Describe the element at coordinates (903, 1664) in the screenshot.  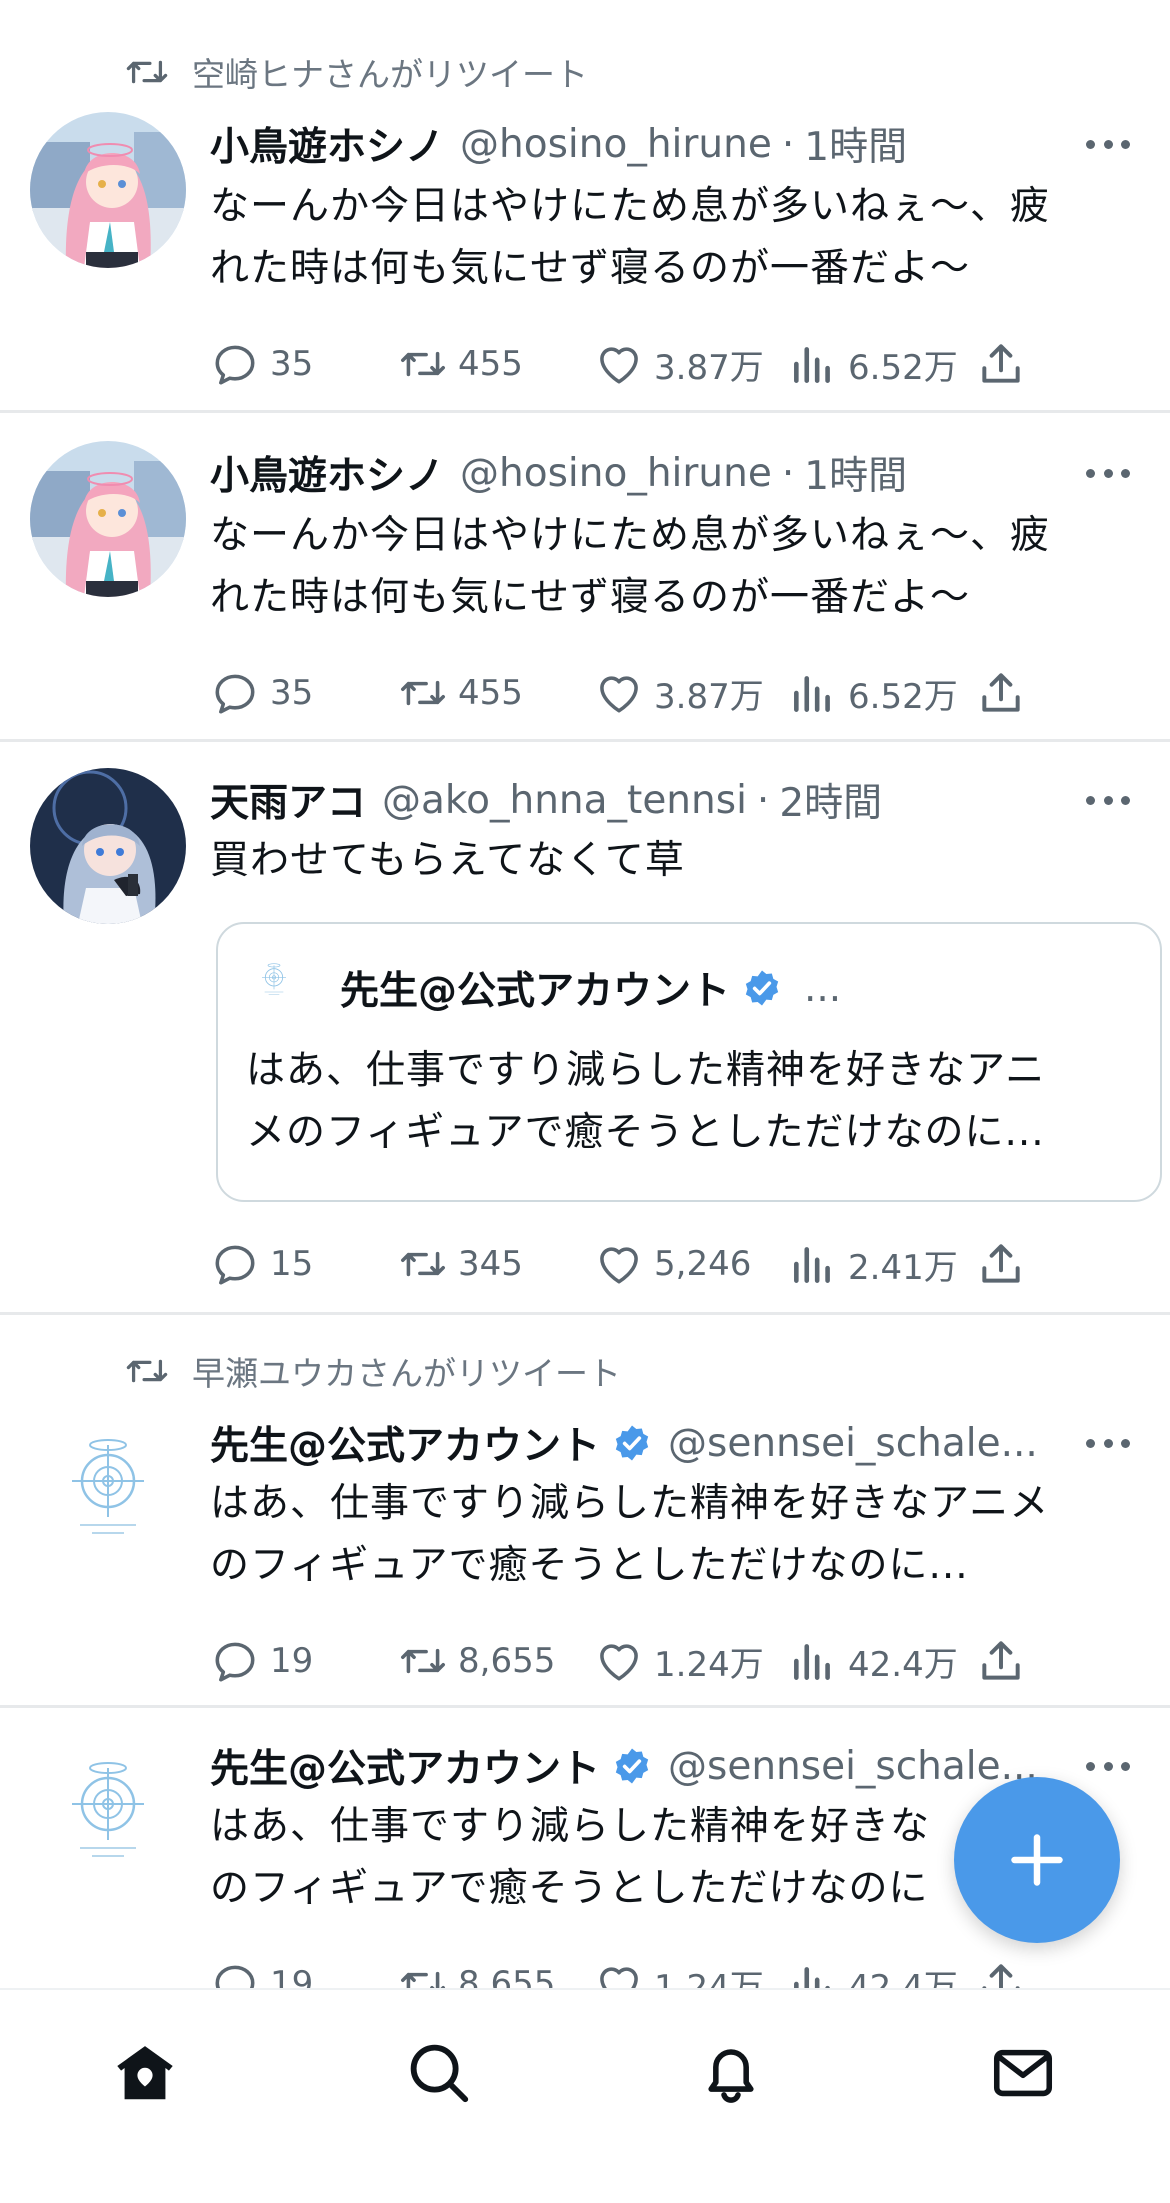
I see `view-count: 42.4万` at that location.